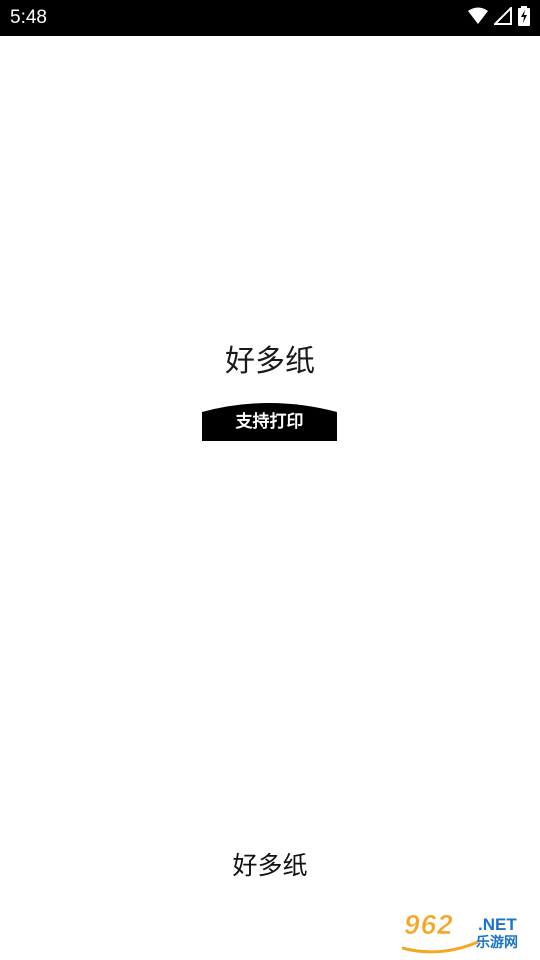  What do you see at coordinates (429, 924) in the screenshot?
I see `watermark-main: 962` at bounding box center [429, 924].